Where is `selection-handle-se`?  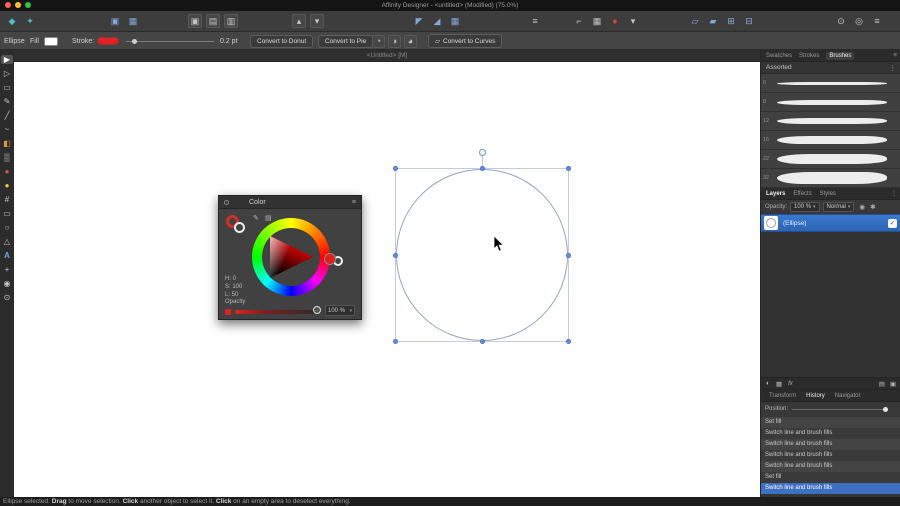
selection-handle-se is located at coordinates (568, 341).